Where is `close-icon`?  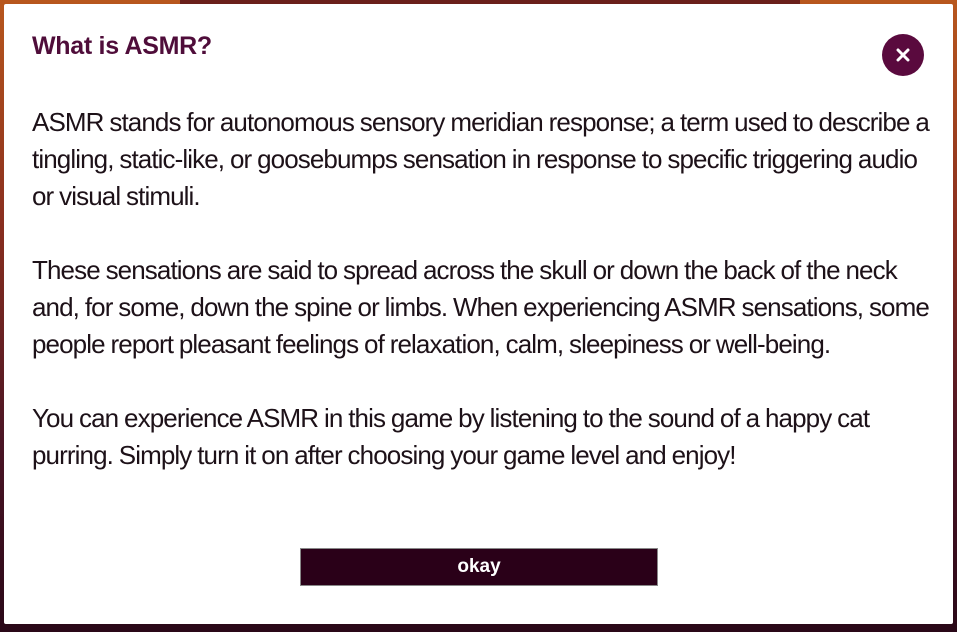
close-icon is located at coordinates (903, 55).